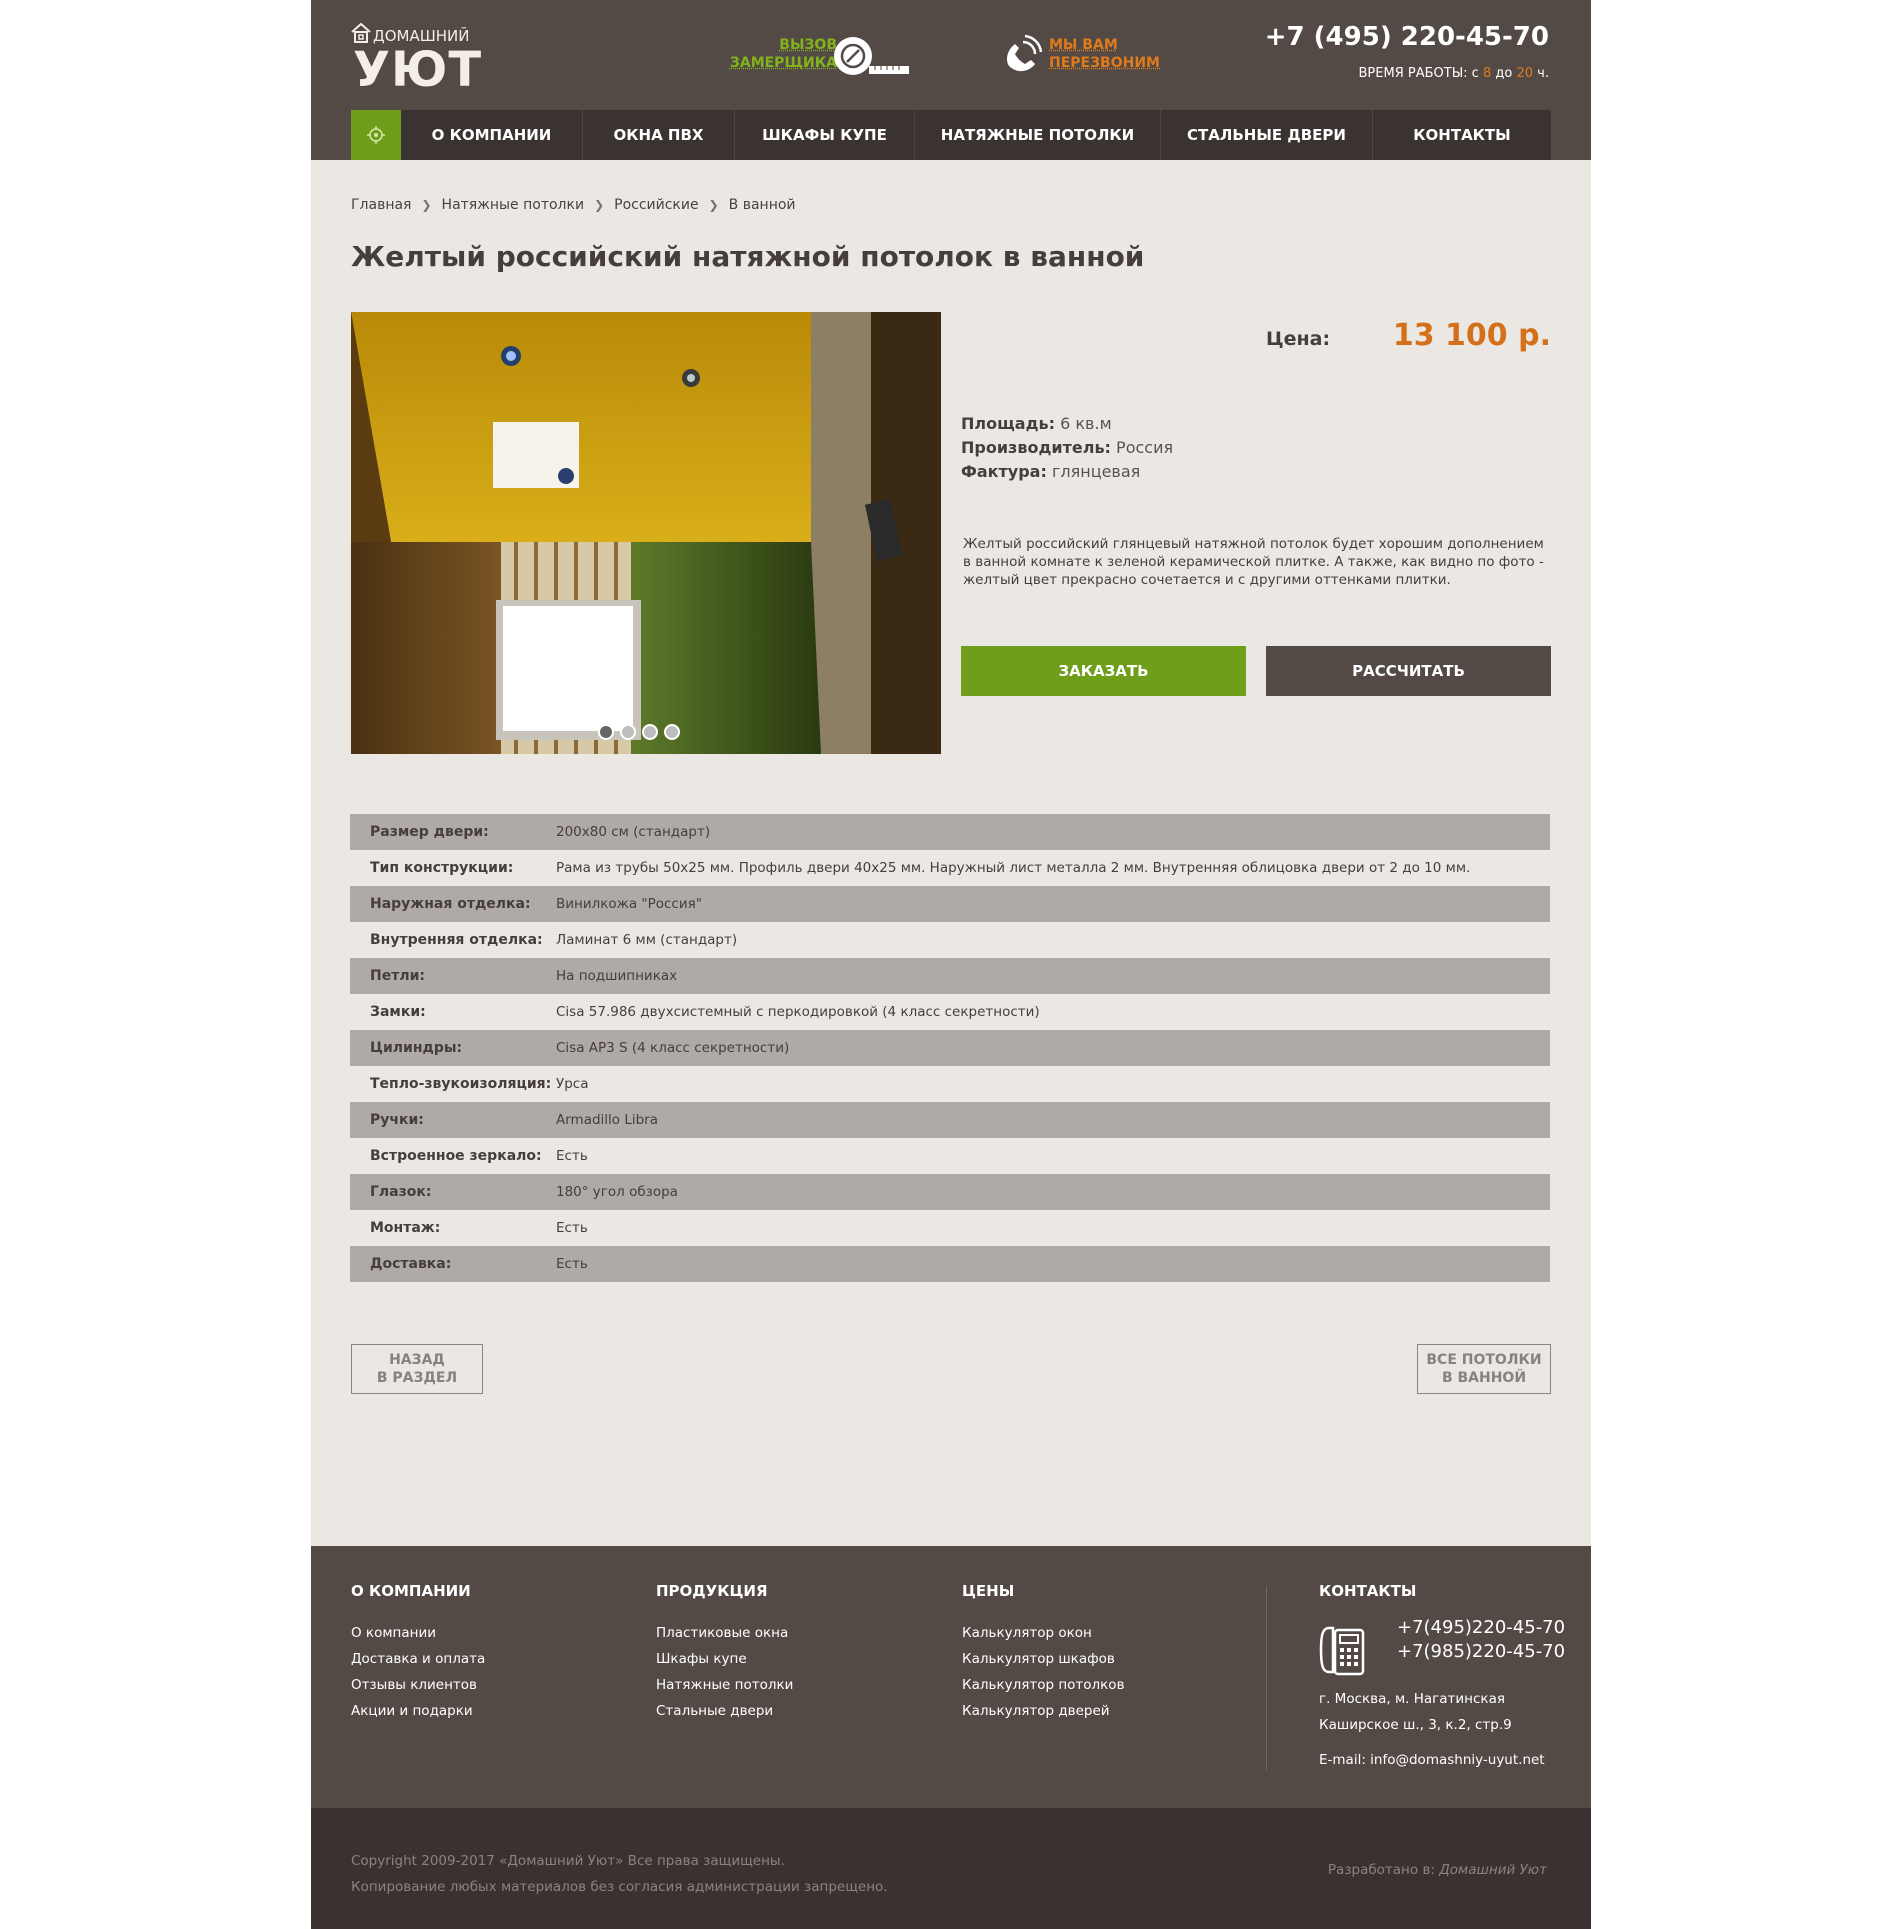  I want to click on row-key: Доставка:, so click(411, 1264).